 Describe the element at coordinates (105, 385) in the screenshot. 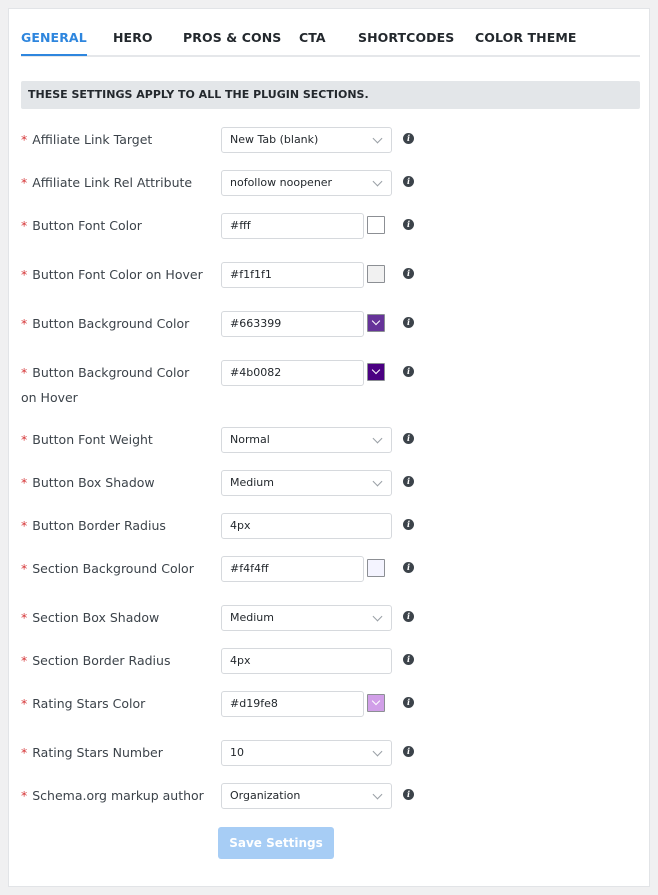

I see `setting-label-text: Button Background Color on Hover` at that location.